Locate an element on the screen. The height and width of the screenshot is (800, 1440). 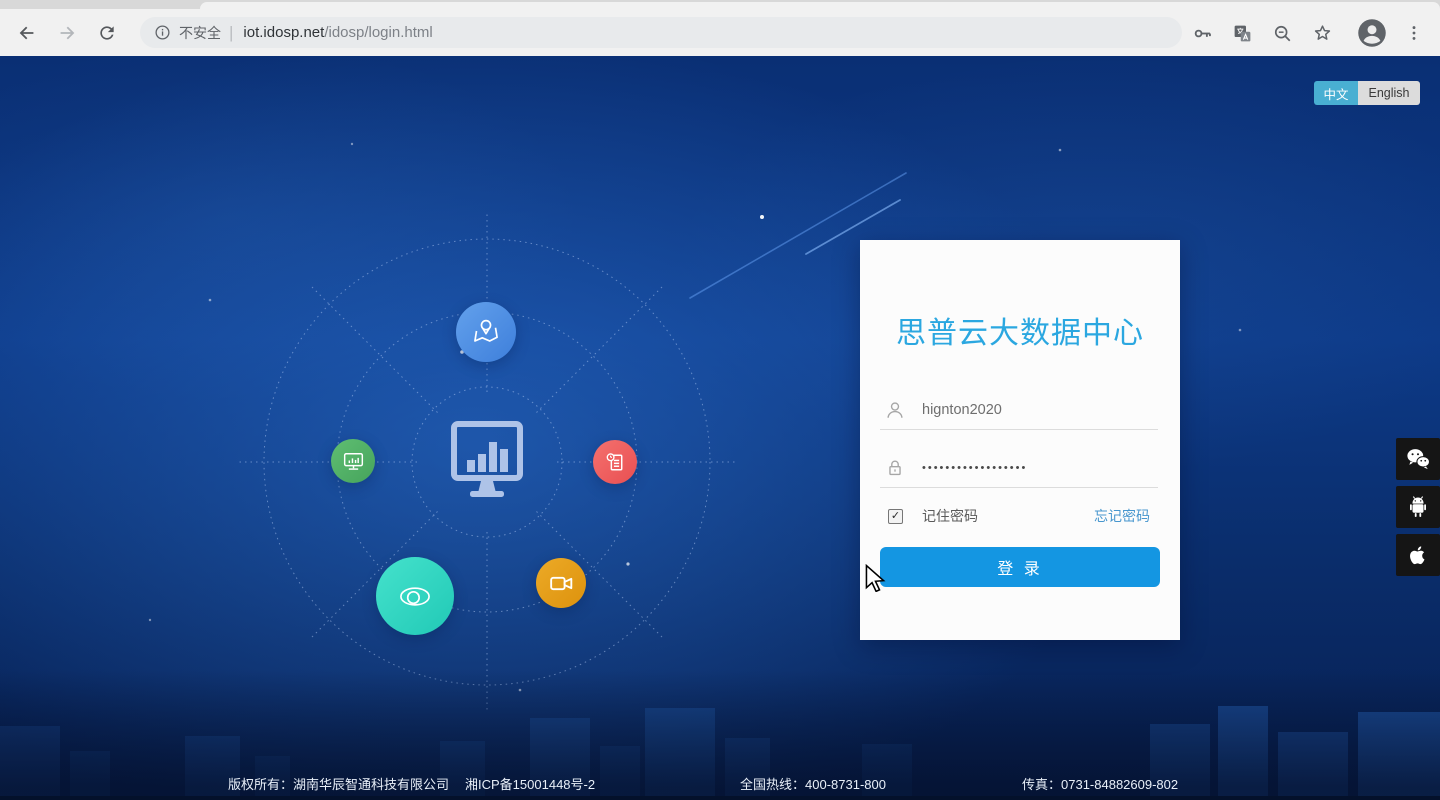
key-icon is located at coordinates (1202, 33).